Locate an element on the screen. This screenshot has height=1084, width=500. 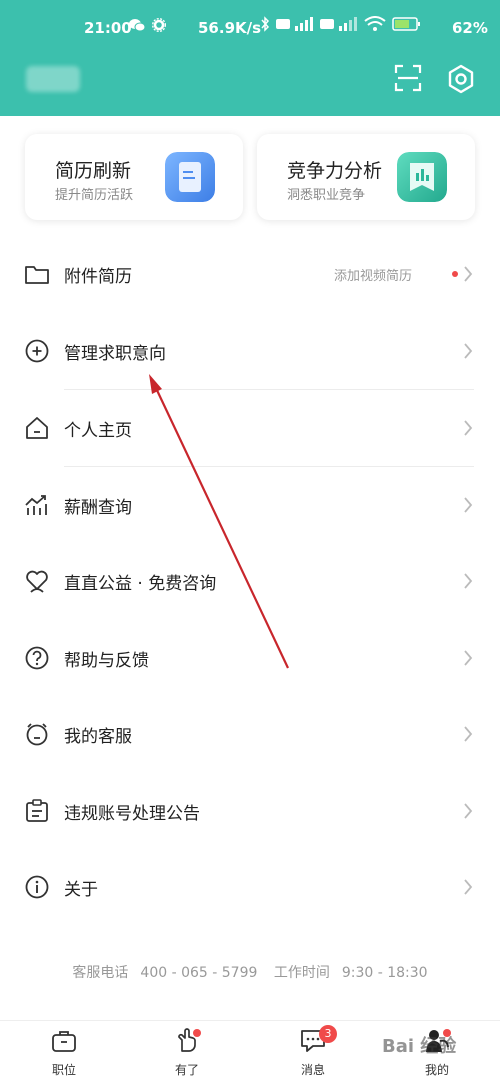
resume-doc-icon is located at coordinates (190, 177).